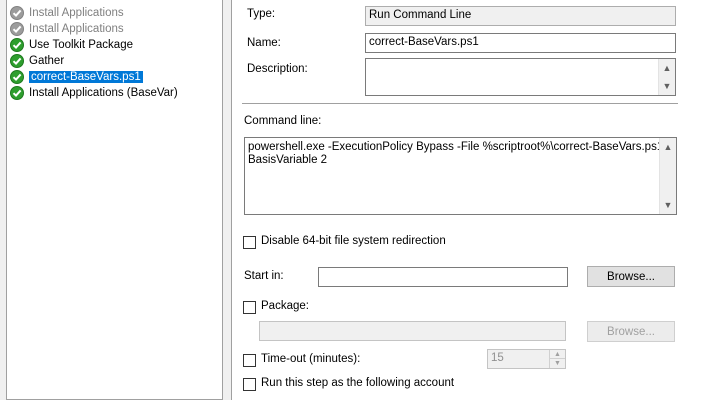 This screenshot has height=400, width=711. What do you see at coordinates (412, 331) in the screenshot?
I see `package-input` at bounding box center [412, 331].